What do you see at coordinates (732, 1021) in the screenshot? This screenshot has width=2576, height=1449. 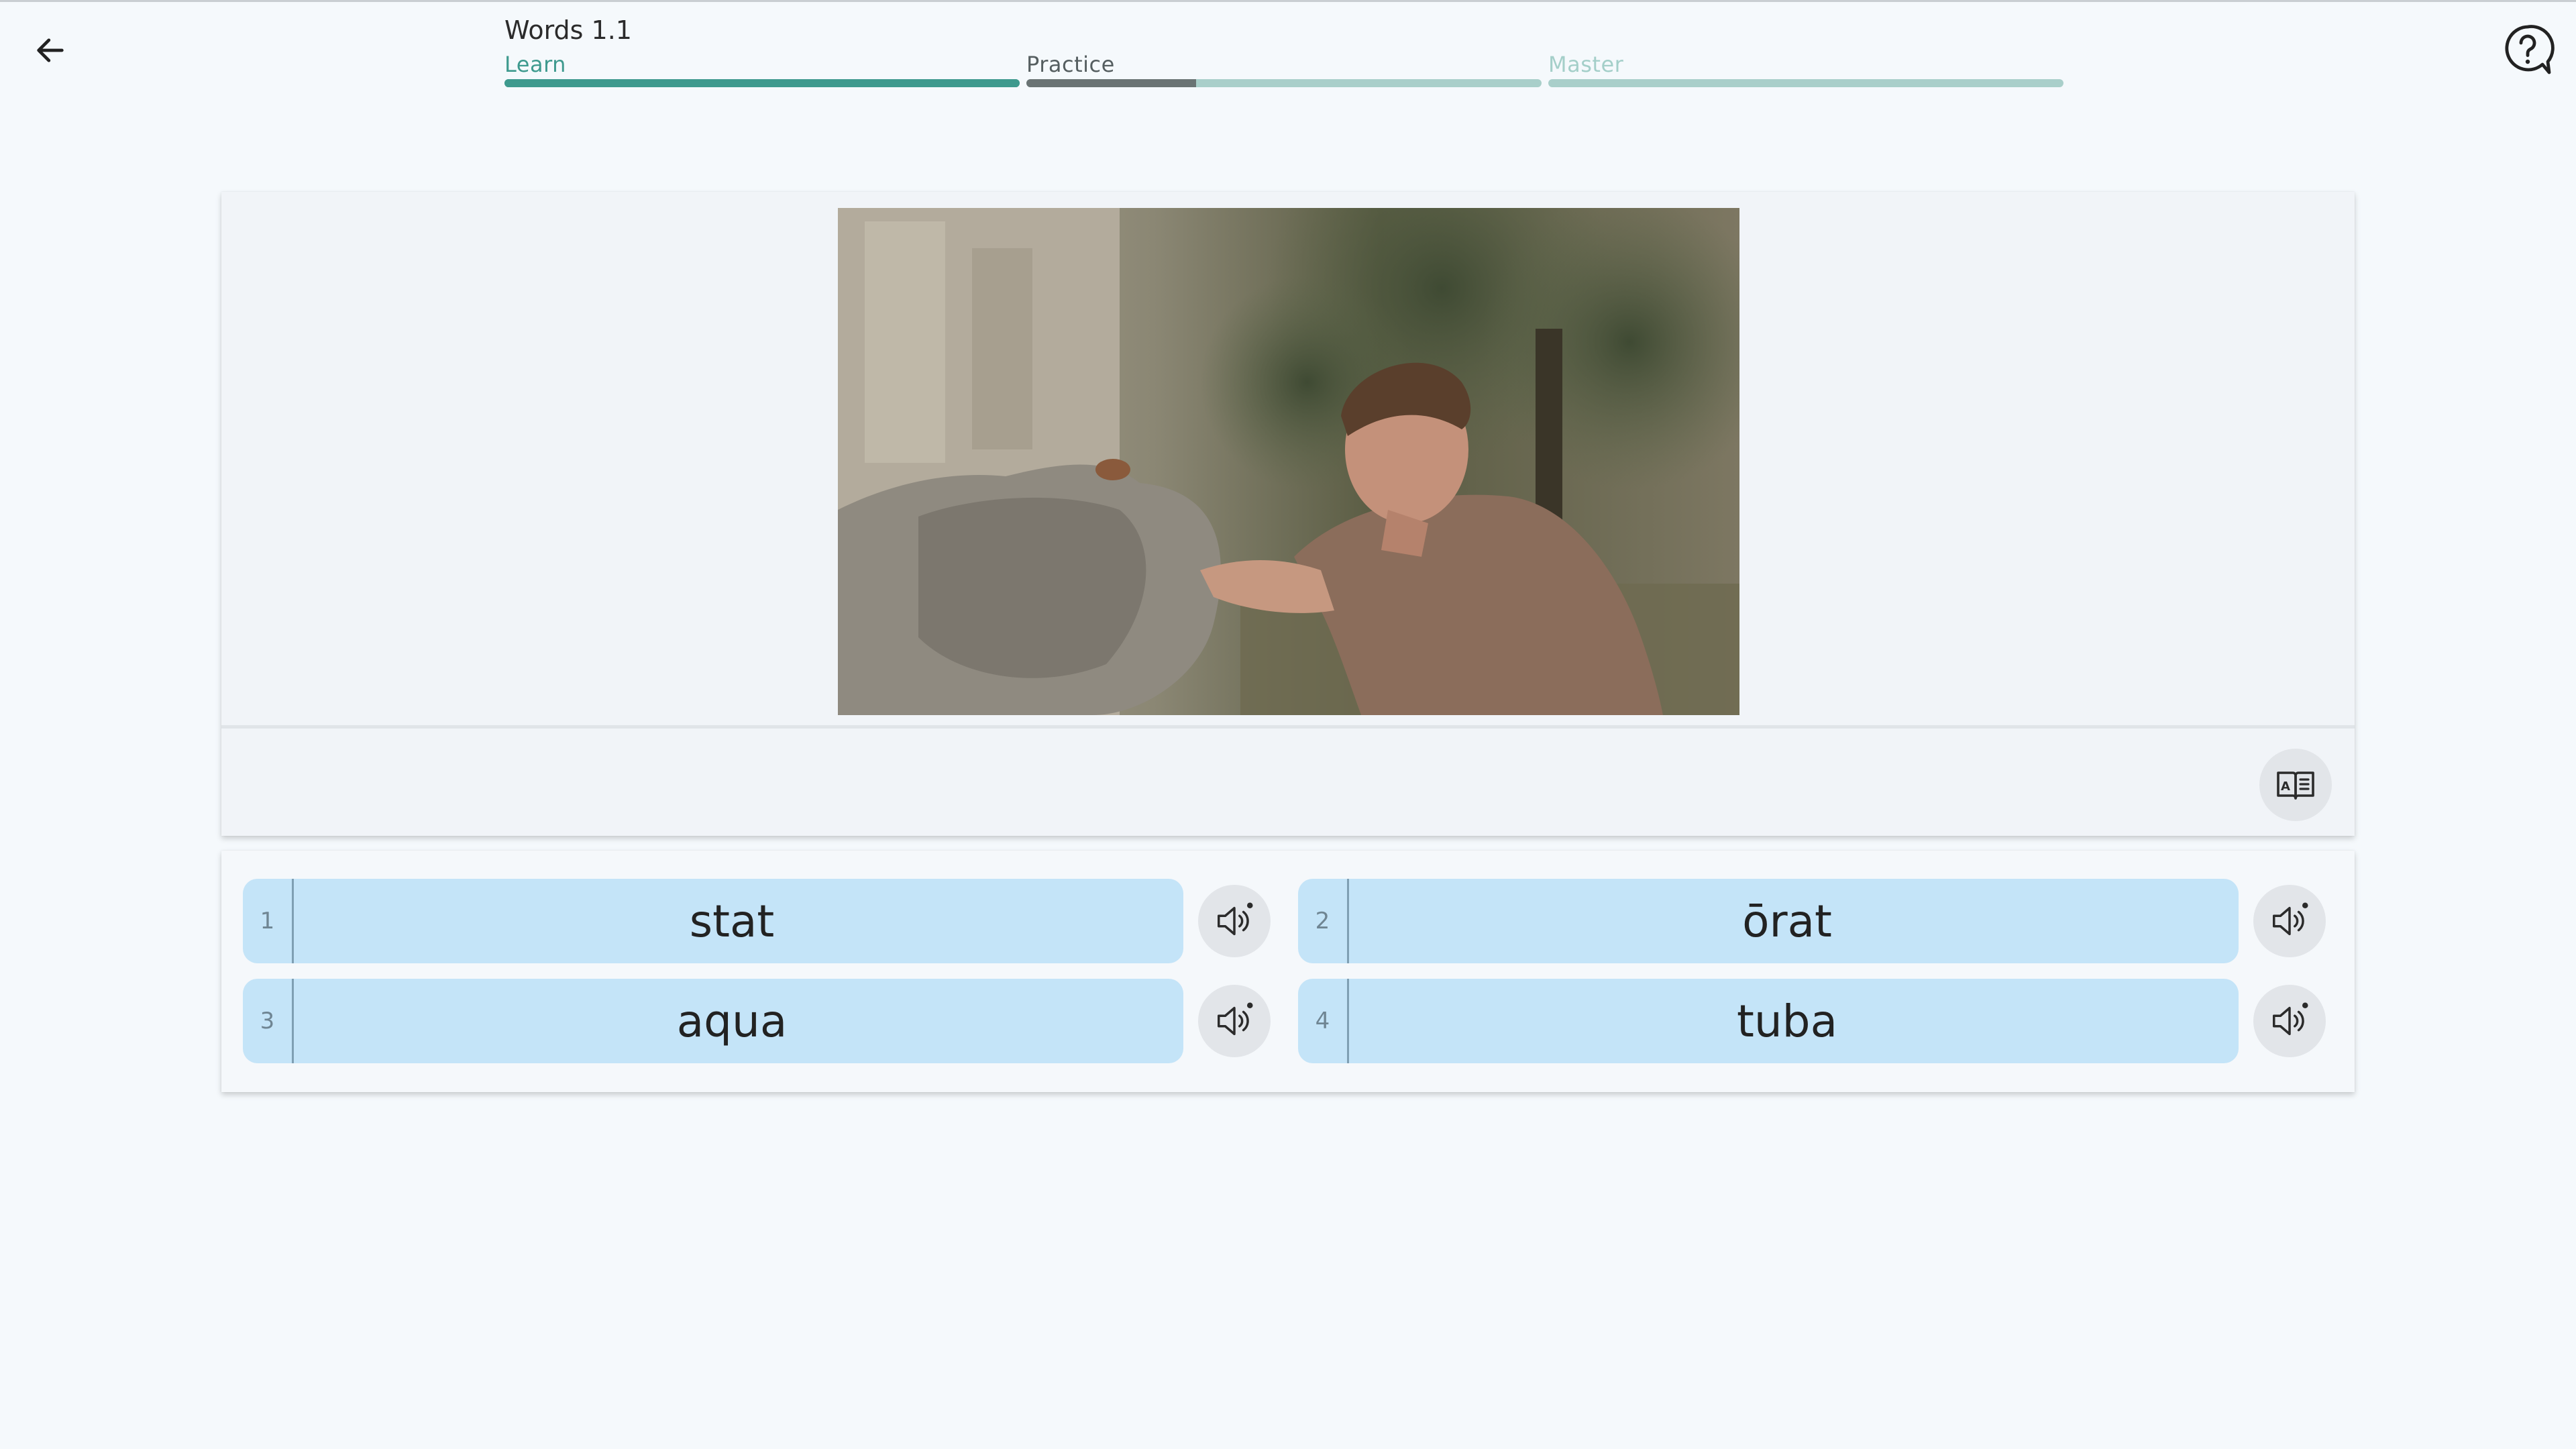 I see `option-word: aqua` at bounding box center [732, 1021].